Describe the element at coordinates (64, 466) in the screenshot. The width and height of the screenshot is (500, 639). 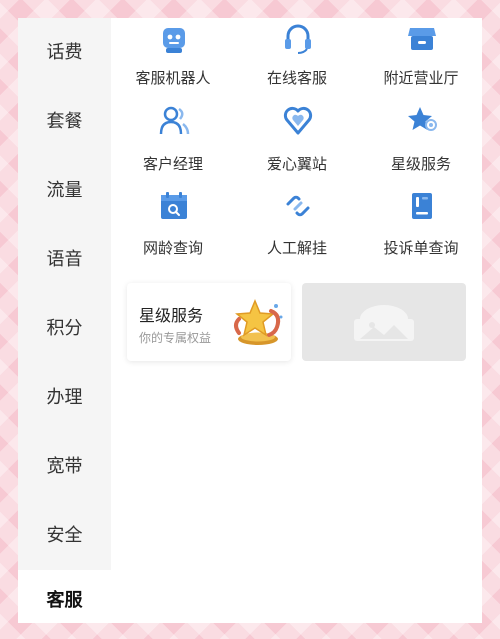
I see `sidebar-item-broadband: 宽带` at that location.